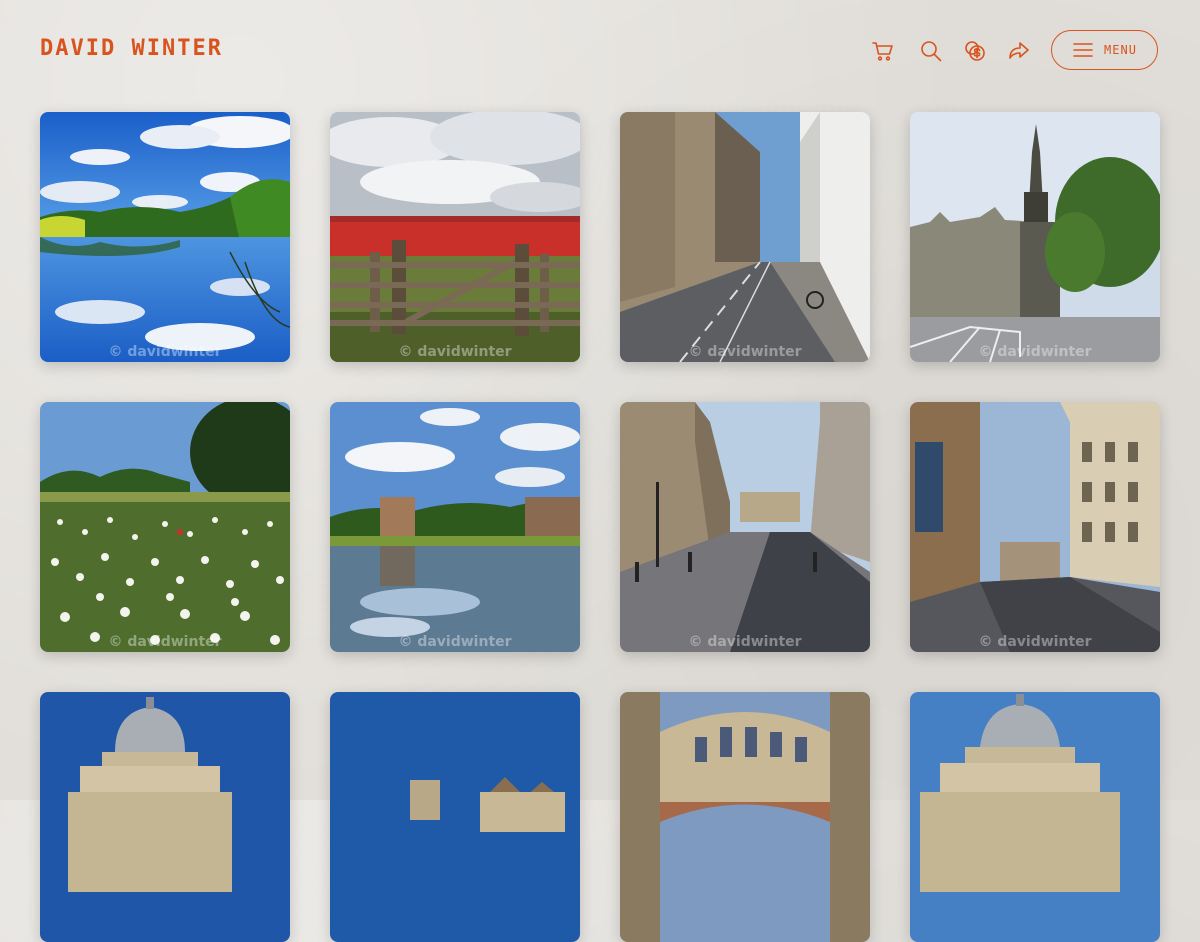 The height and width of the screenshot is (942, 1200). I want to click on hamburger-icon, so click(1083, 50).